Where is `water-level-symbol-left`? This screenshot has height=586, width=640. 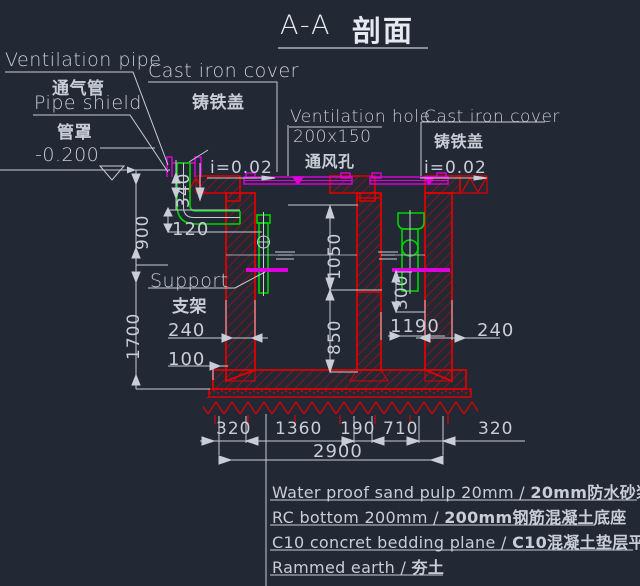 water-level-symbol-left is located at coordinates (285, 255).